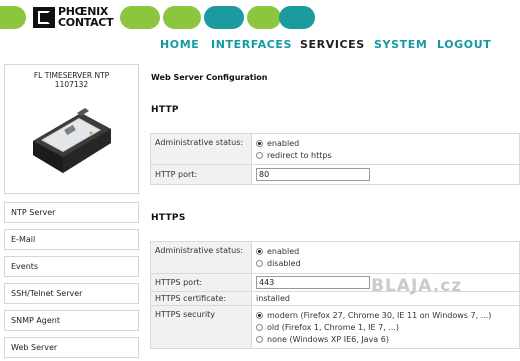 This screenshot has height=361, width=520. I want to click on security-old-row: old (Firefox 1, Chrome 1, IE 7, ...), so click(385, 327).